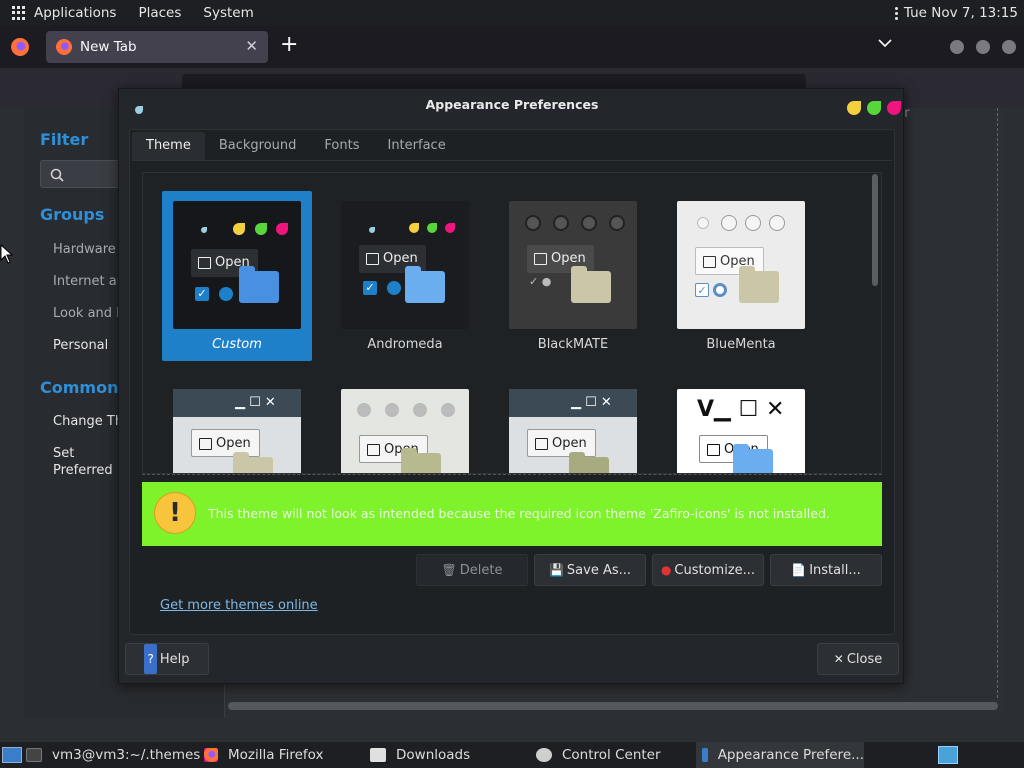 The width and height of the screenshot is (1024, 768). I want to click on panel-clock: Tue Nov 7, 13:15, so click(961, 13).